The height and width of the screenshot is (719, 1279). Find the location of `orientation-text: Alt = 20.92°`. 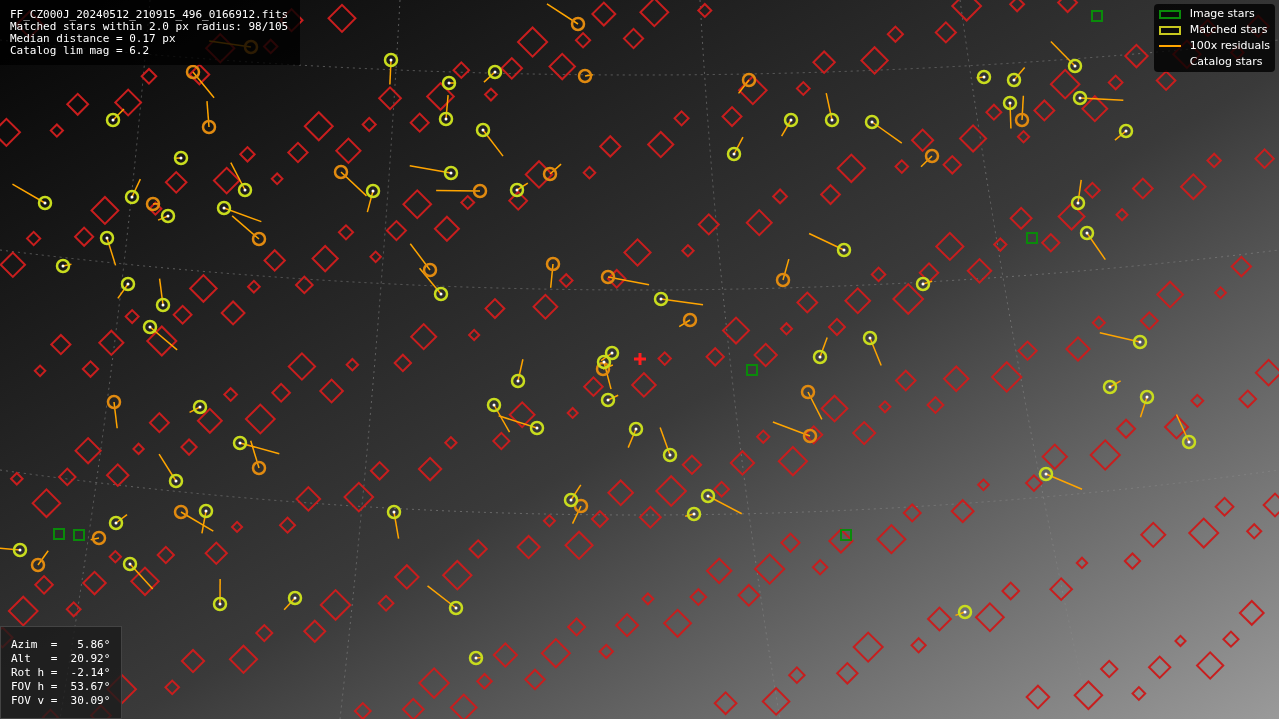

orientation-text: Alt = 20.92° is located at coordinates (61, 659).